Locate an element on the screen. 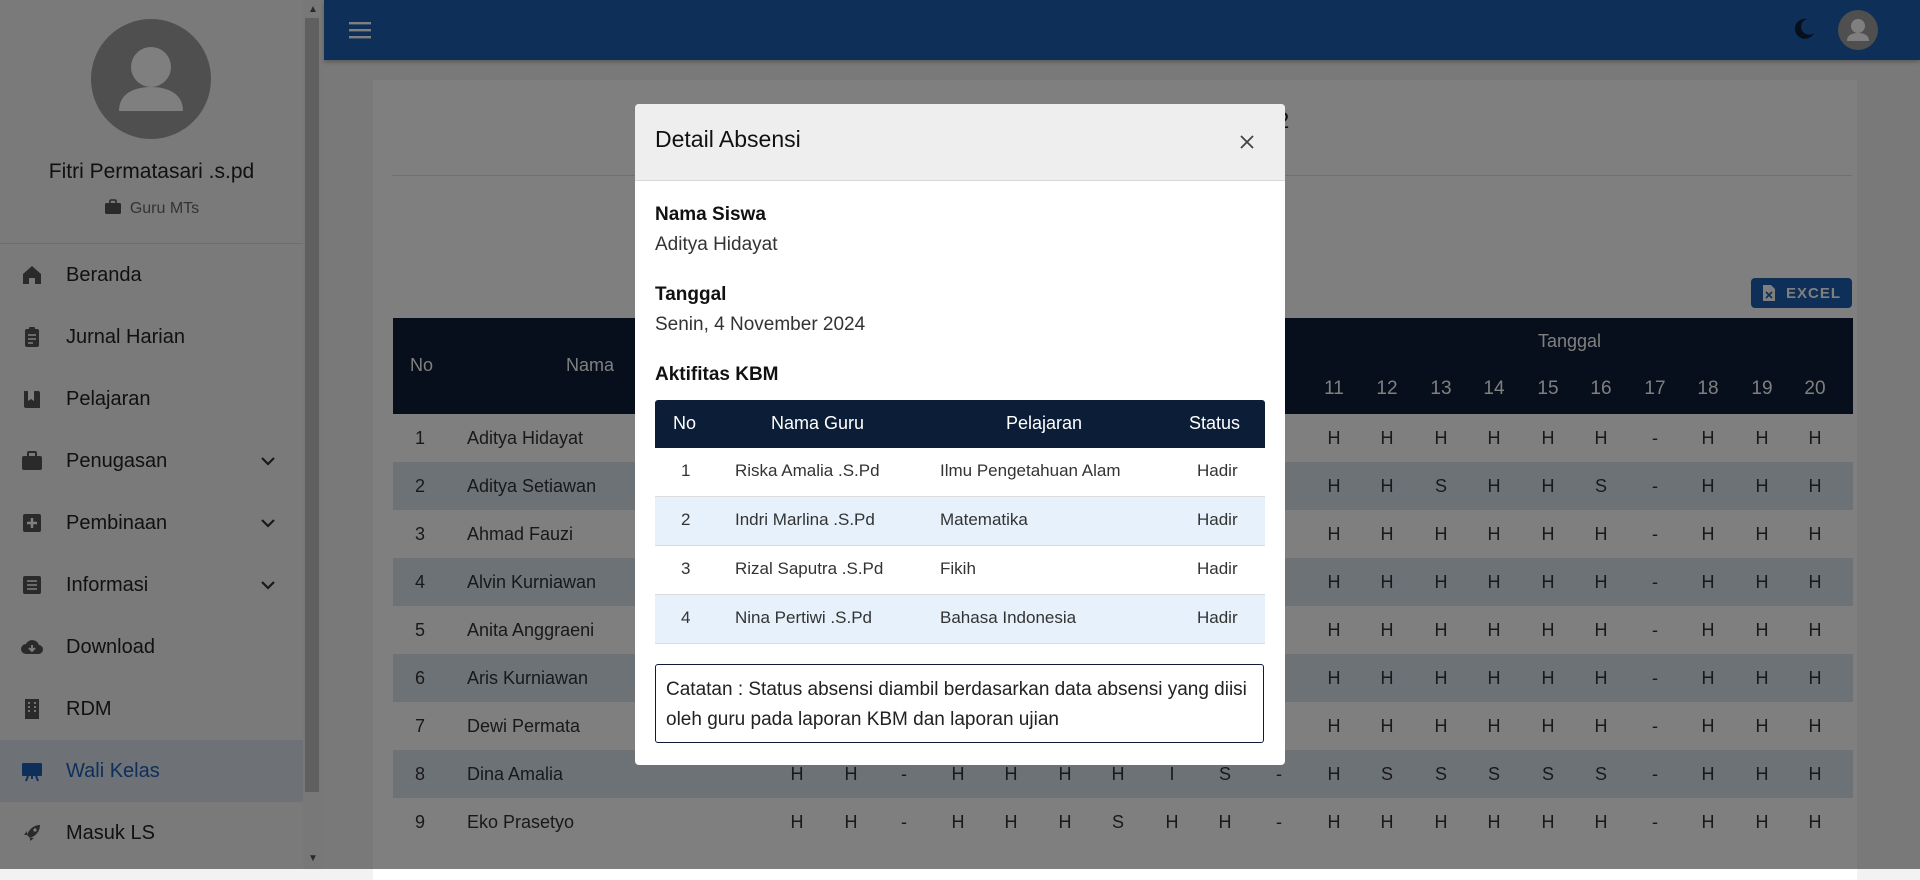  modal-header: Detail Absensi is located at coordinates (960, 142).